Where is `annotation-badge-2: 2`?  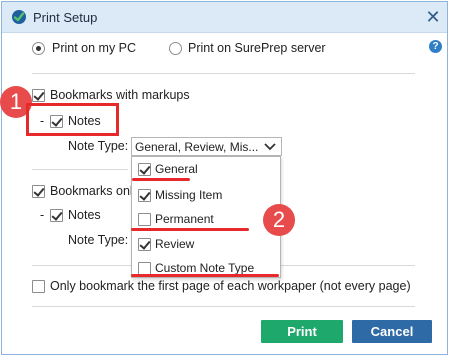 annotation-badge-2: 2 is located at coordinates (279, 220).